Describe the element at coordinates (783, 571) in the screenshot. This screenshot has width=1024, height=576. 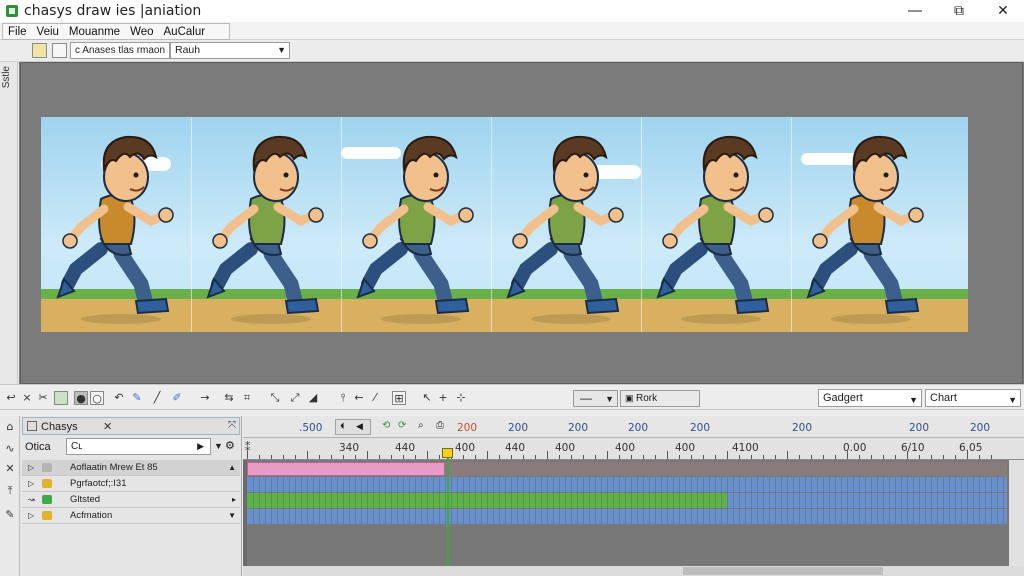
I see `scrollbar-thumb` at that location.